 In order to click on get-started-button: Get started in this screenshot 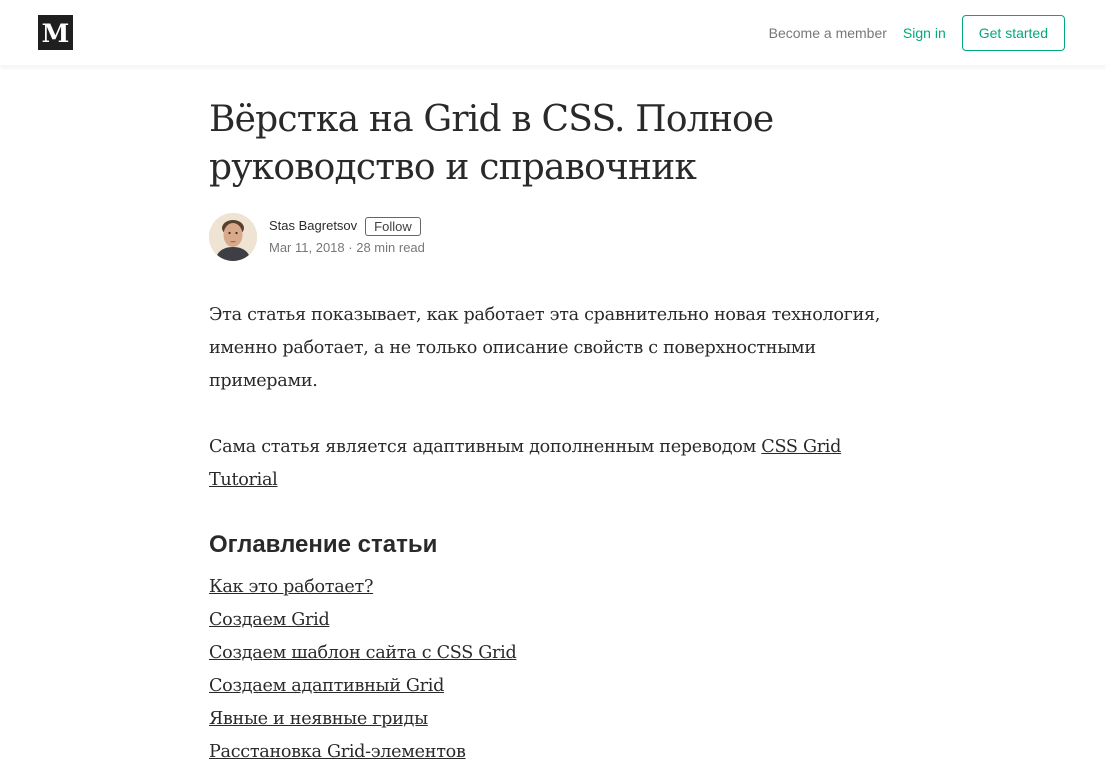, I will do `click(1013, 33)`.